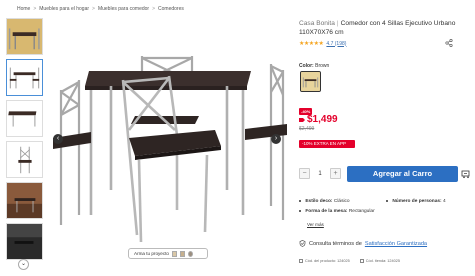 The image size is (475, 276). Describe the element at coordinates (23, 264) in the screenshot. I see `chevron-down-icon: ⌄` at that location.